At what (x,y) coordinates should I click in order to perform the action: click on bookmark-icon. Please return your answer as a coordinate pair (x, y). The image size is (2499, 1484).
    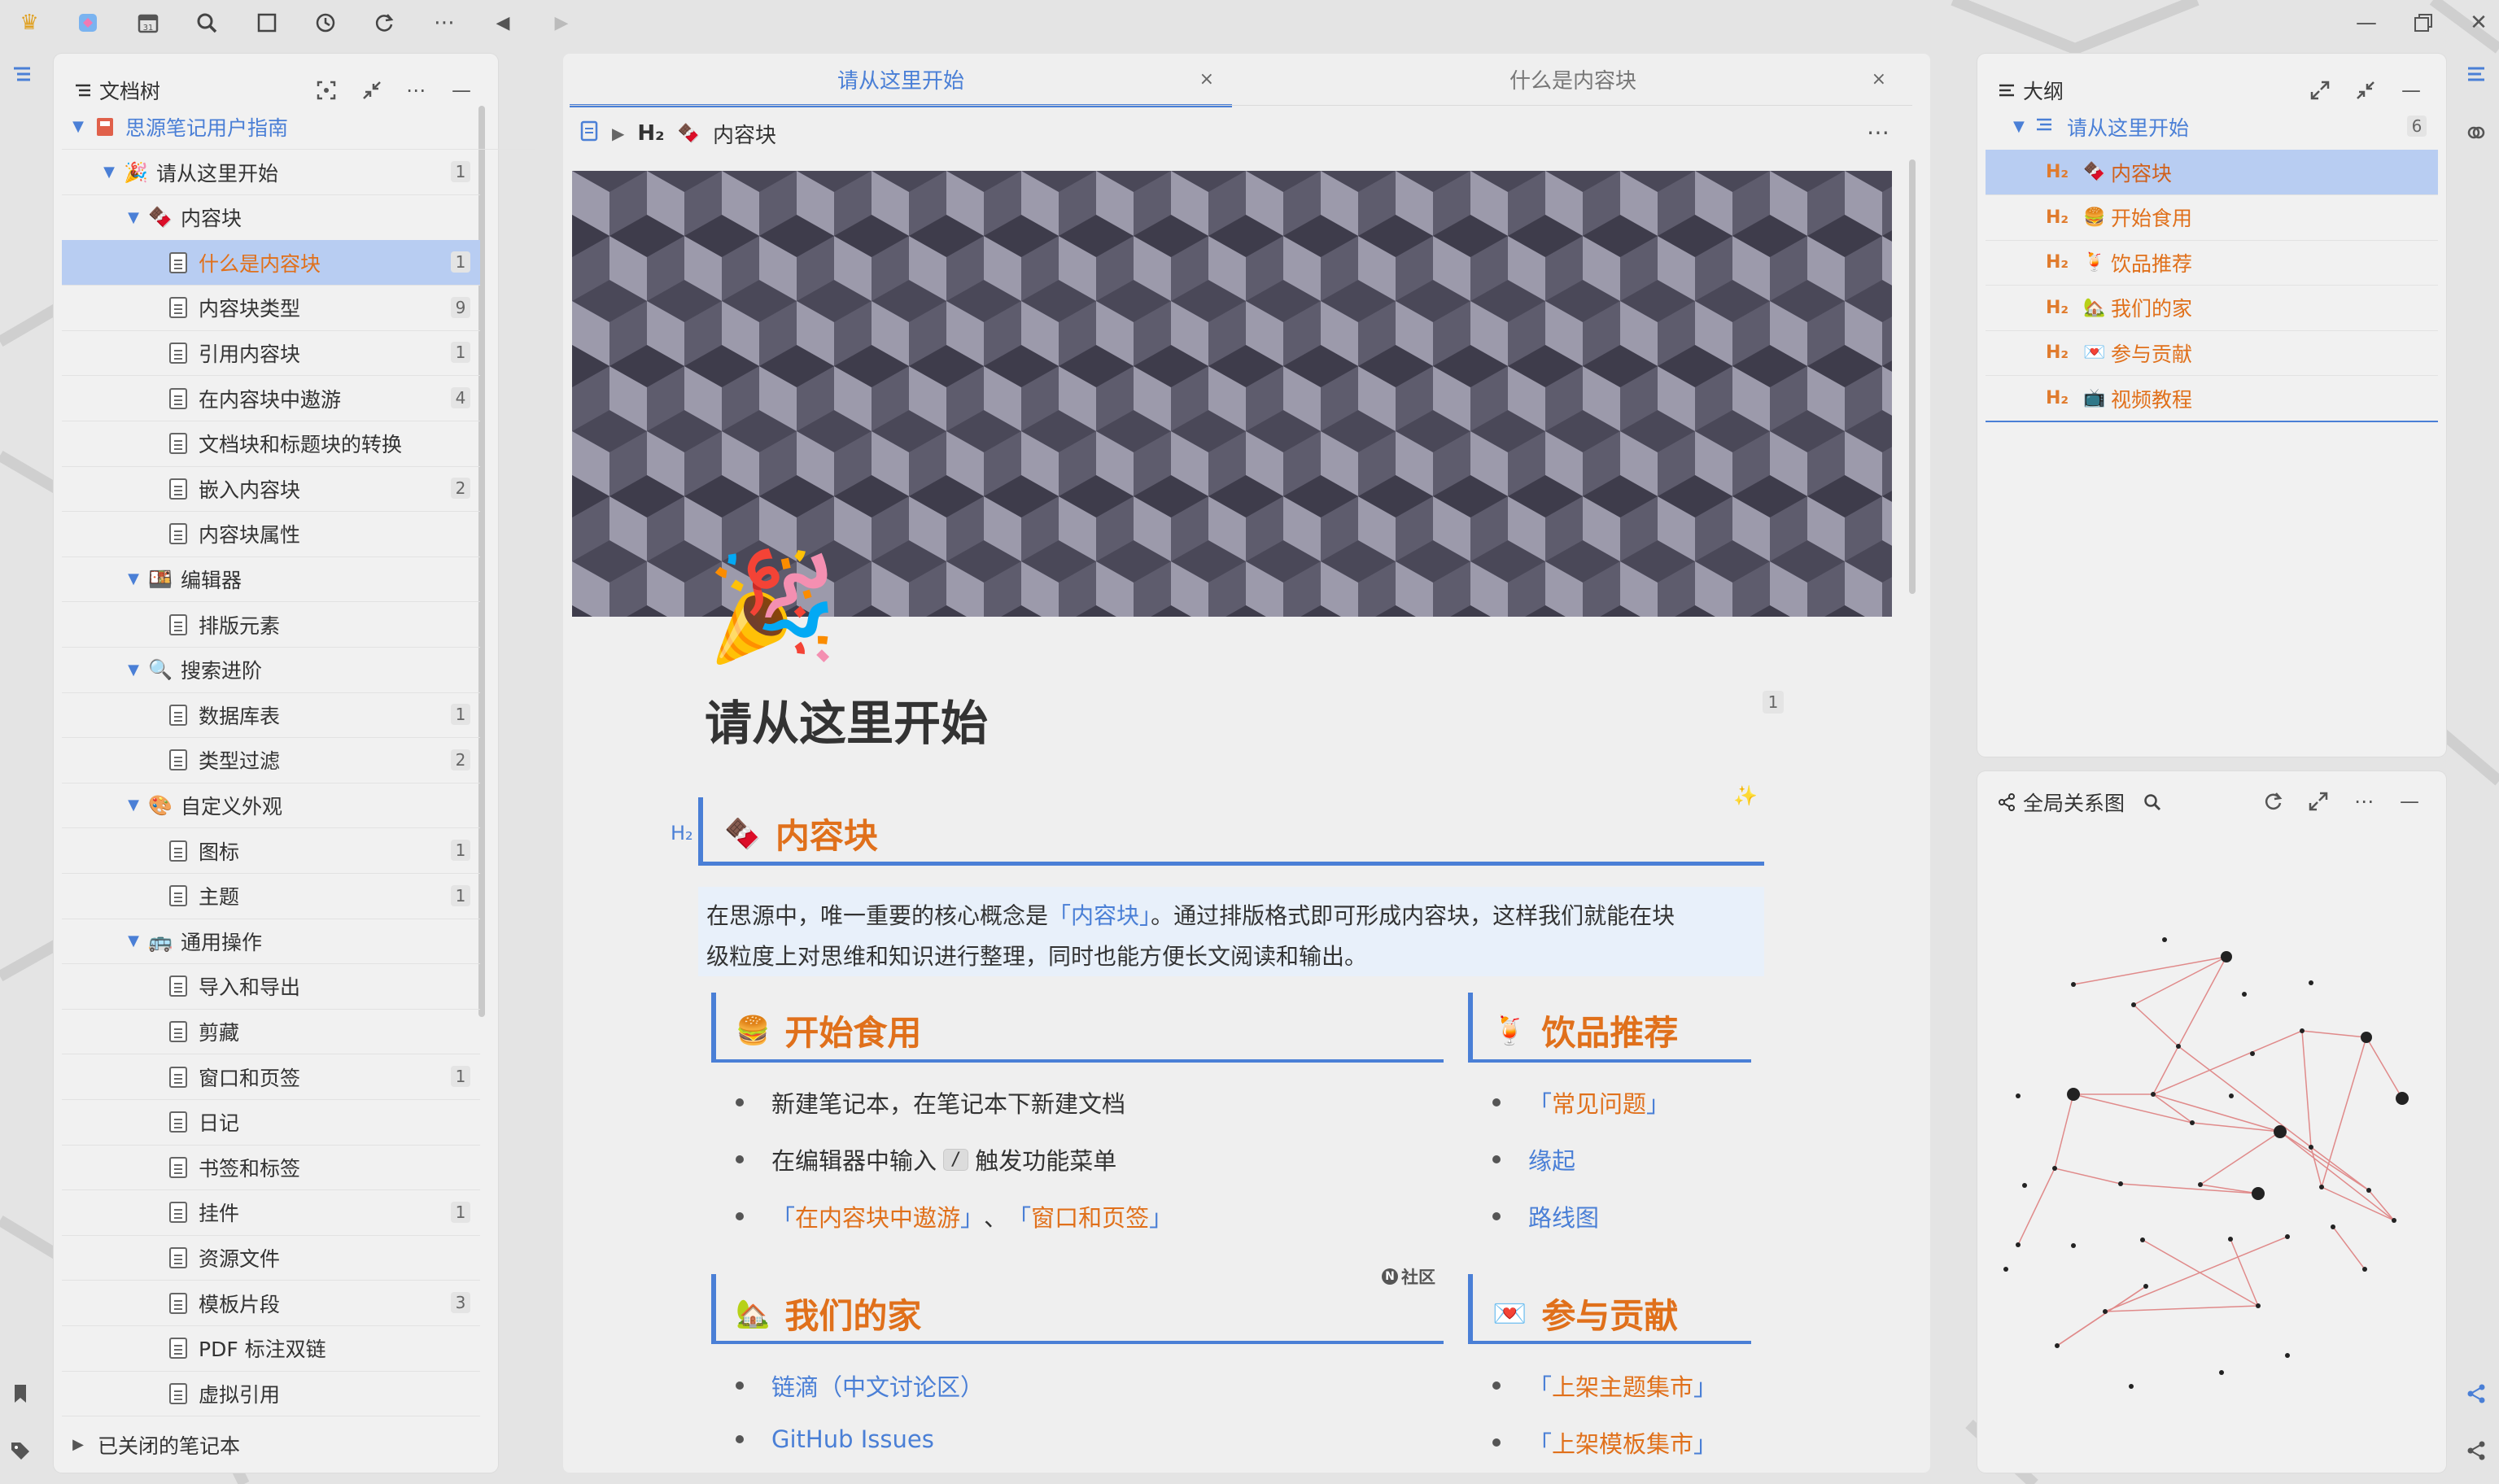
    Looking at the image, I should click on (20, 1394).